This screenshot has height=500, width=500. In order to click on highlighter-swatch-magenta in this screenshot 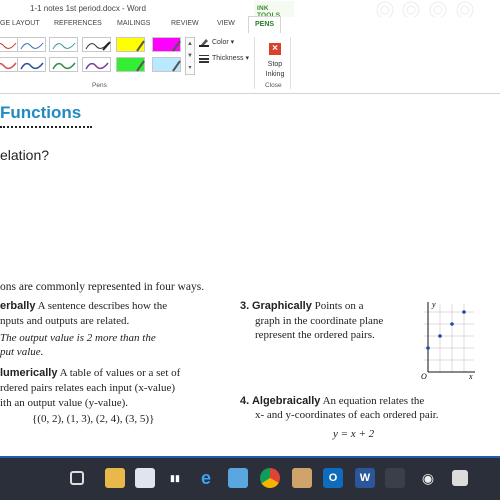, I will do `click(166, 44)`.